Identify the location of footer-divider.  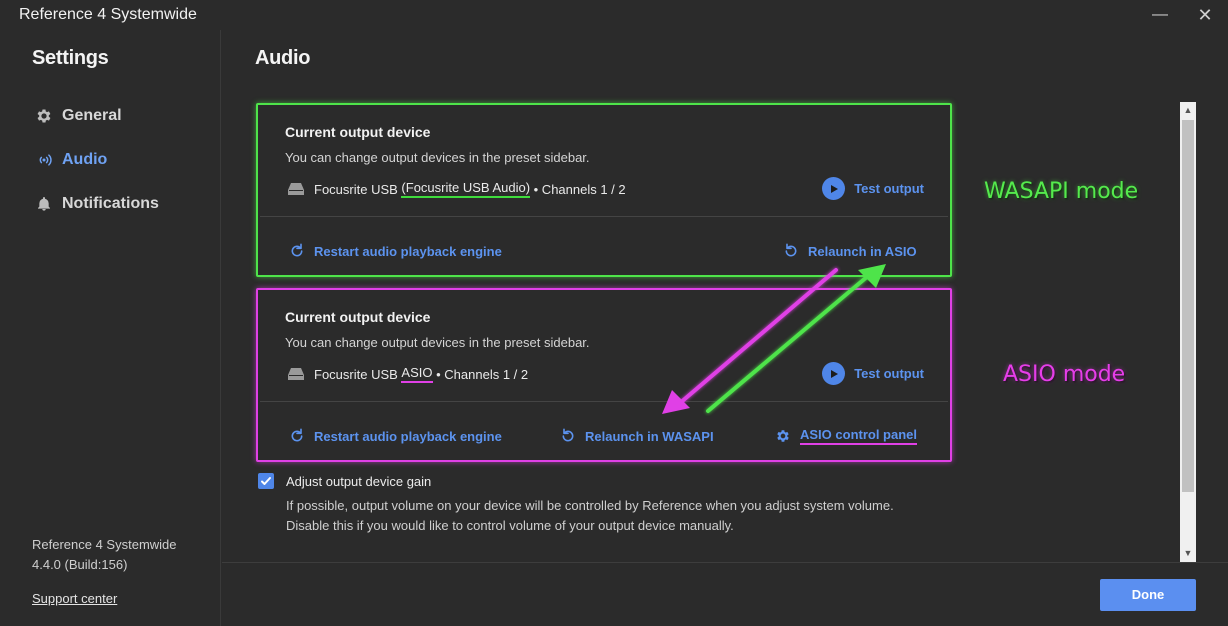
(725, 562).